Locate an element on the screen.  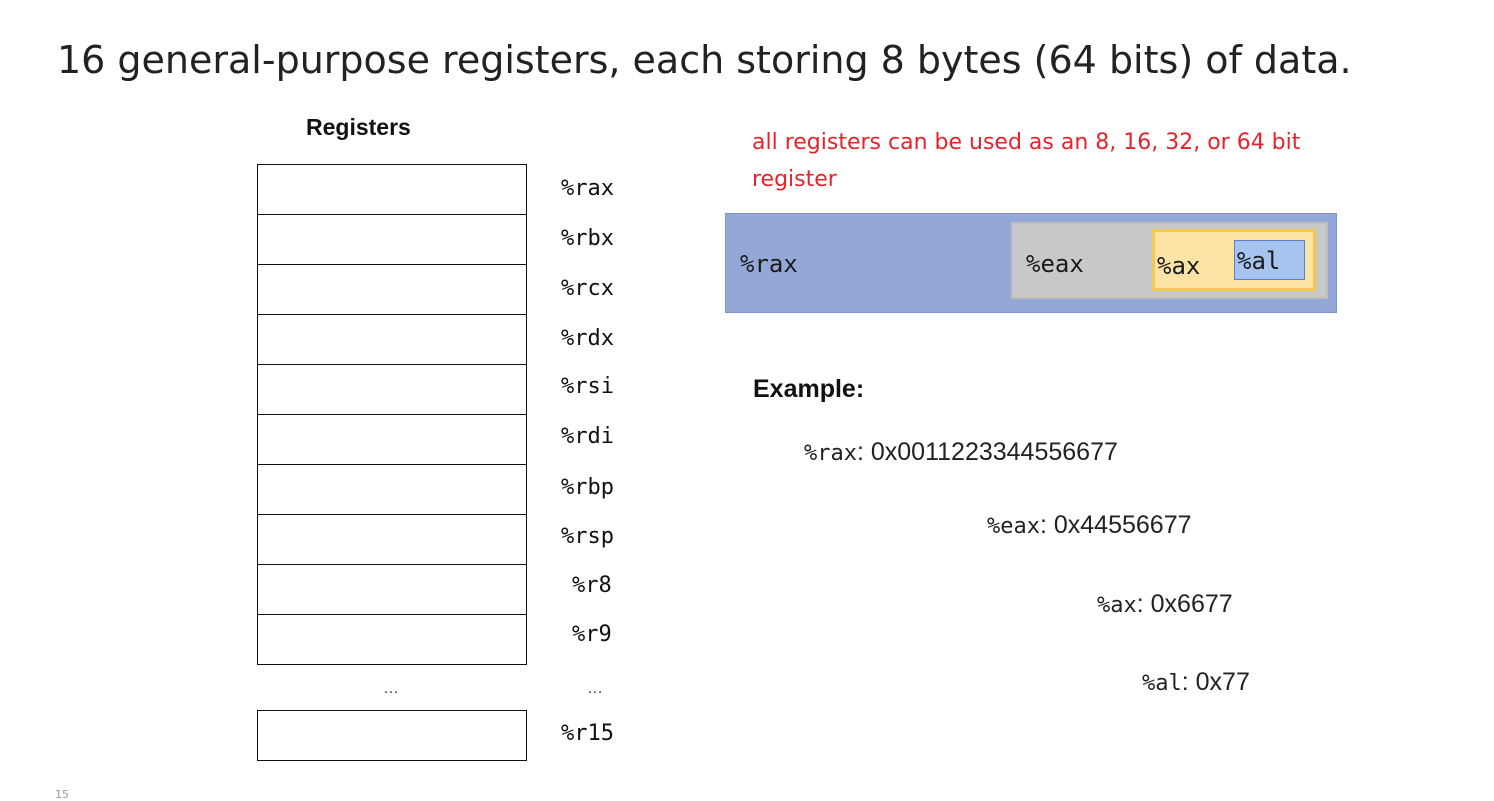
ax-box-label: %ax is located at coordinates (1179, 266).